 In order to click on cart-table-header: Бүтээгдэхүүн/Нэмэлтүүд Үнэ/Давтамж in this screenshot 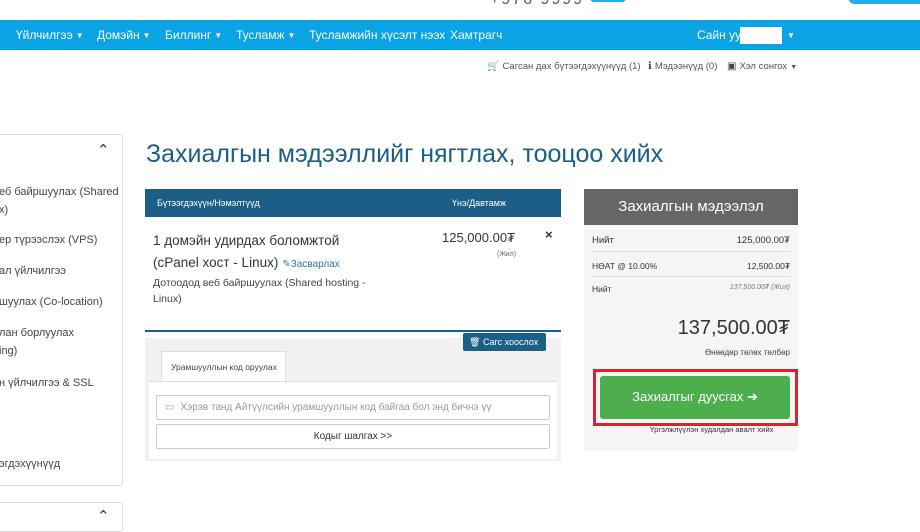, I will do `click(353, 203)`.